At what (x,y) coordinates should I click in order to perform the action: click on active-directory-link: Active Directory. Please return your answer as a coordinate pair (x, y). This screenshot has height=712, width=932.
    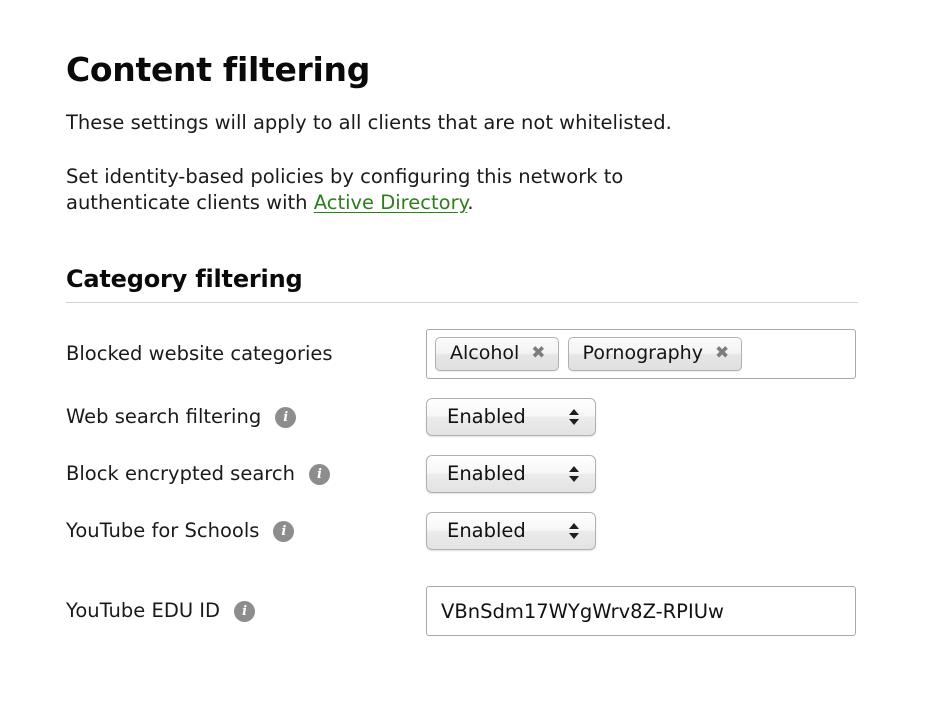
    Looking at the image, I should click on (391, 202).